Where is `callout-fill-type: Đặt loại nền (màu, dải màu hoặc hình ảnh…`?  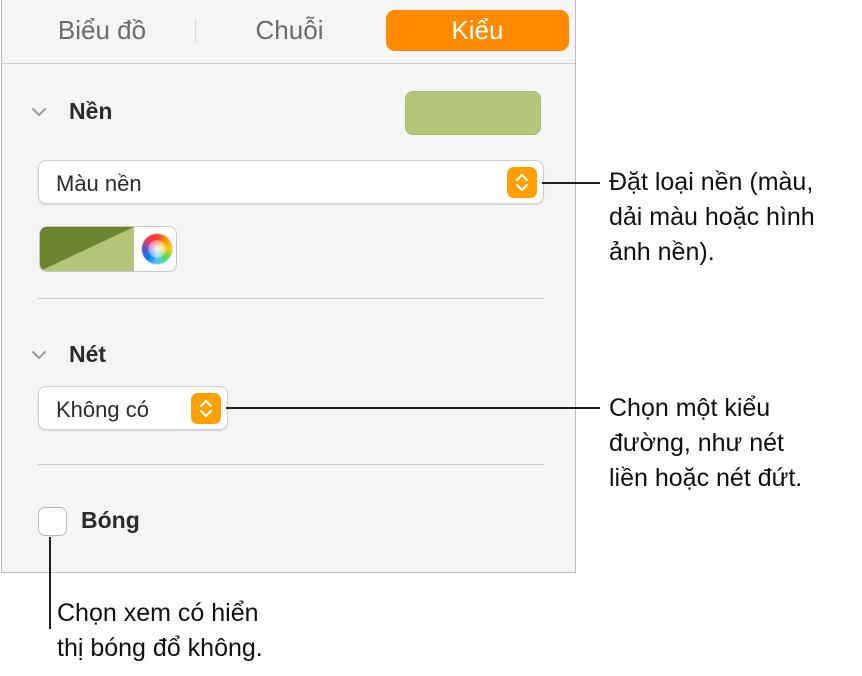
callout-fill-type: Đặt loại nền (màu, dải màu hoặc hình ảnh… is located at coordinates (712, 217).